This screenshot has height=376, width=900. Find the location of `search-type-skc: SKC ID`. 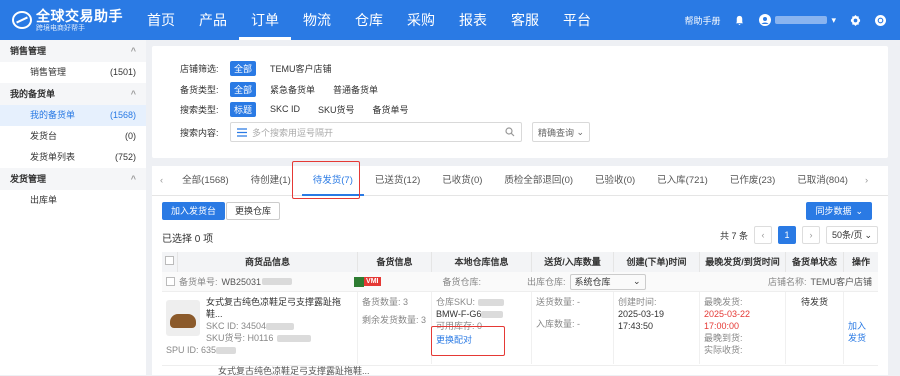

search-type-skc: SKC ID is located at coordinates (285, 109).